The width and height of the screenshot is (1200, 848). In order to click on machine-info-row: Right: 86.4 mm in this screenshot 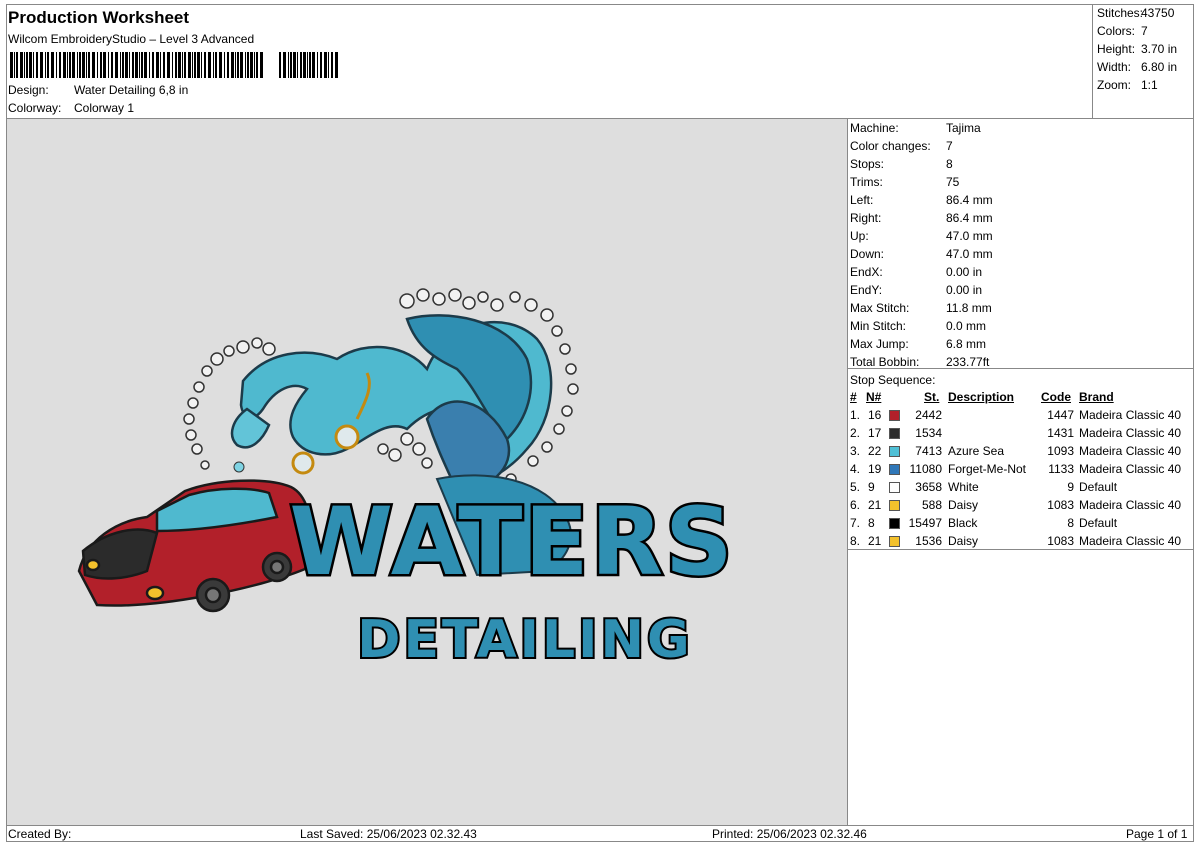, I will do `click(921, 218)`.